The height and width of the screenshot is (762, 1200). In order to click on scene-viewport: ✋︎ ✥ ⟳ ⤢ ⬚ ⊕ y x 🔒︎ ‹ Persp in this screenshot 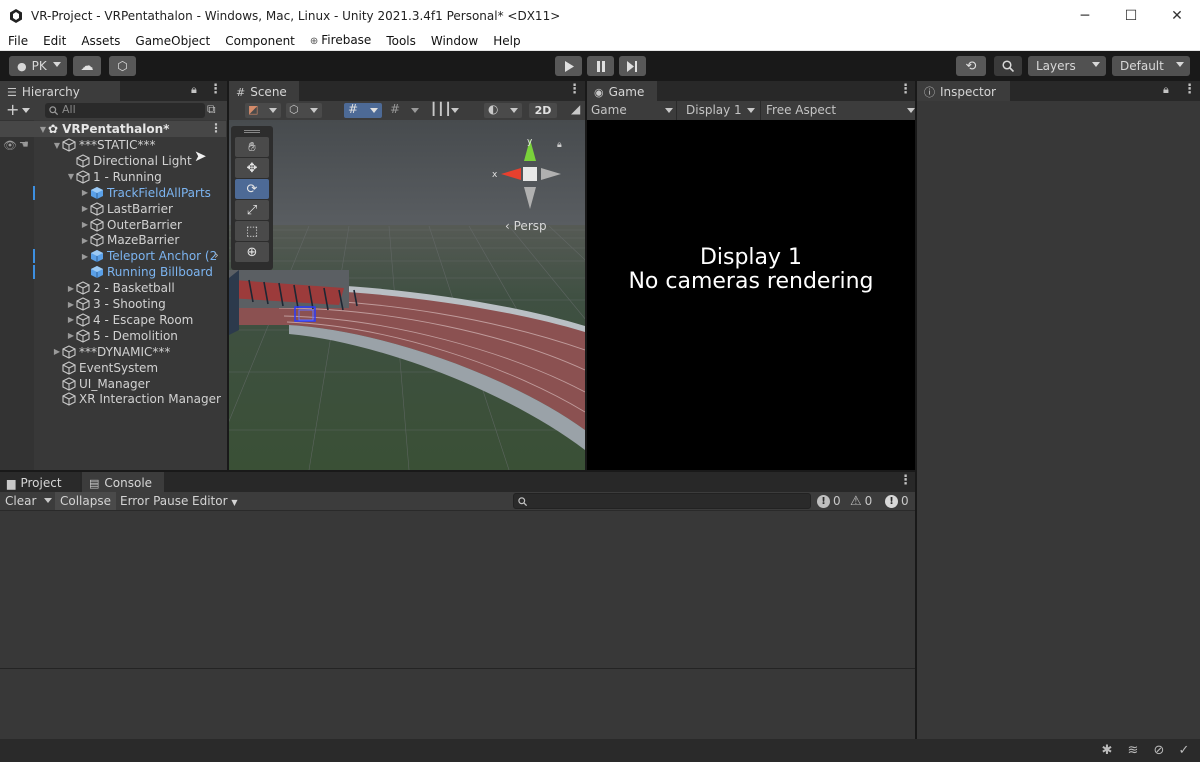, I will do `click(407, 295)`.